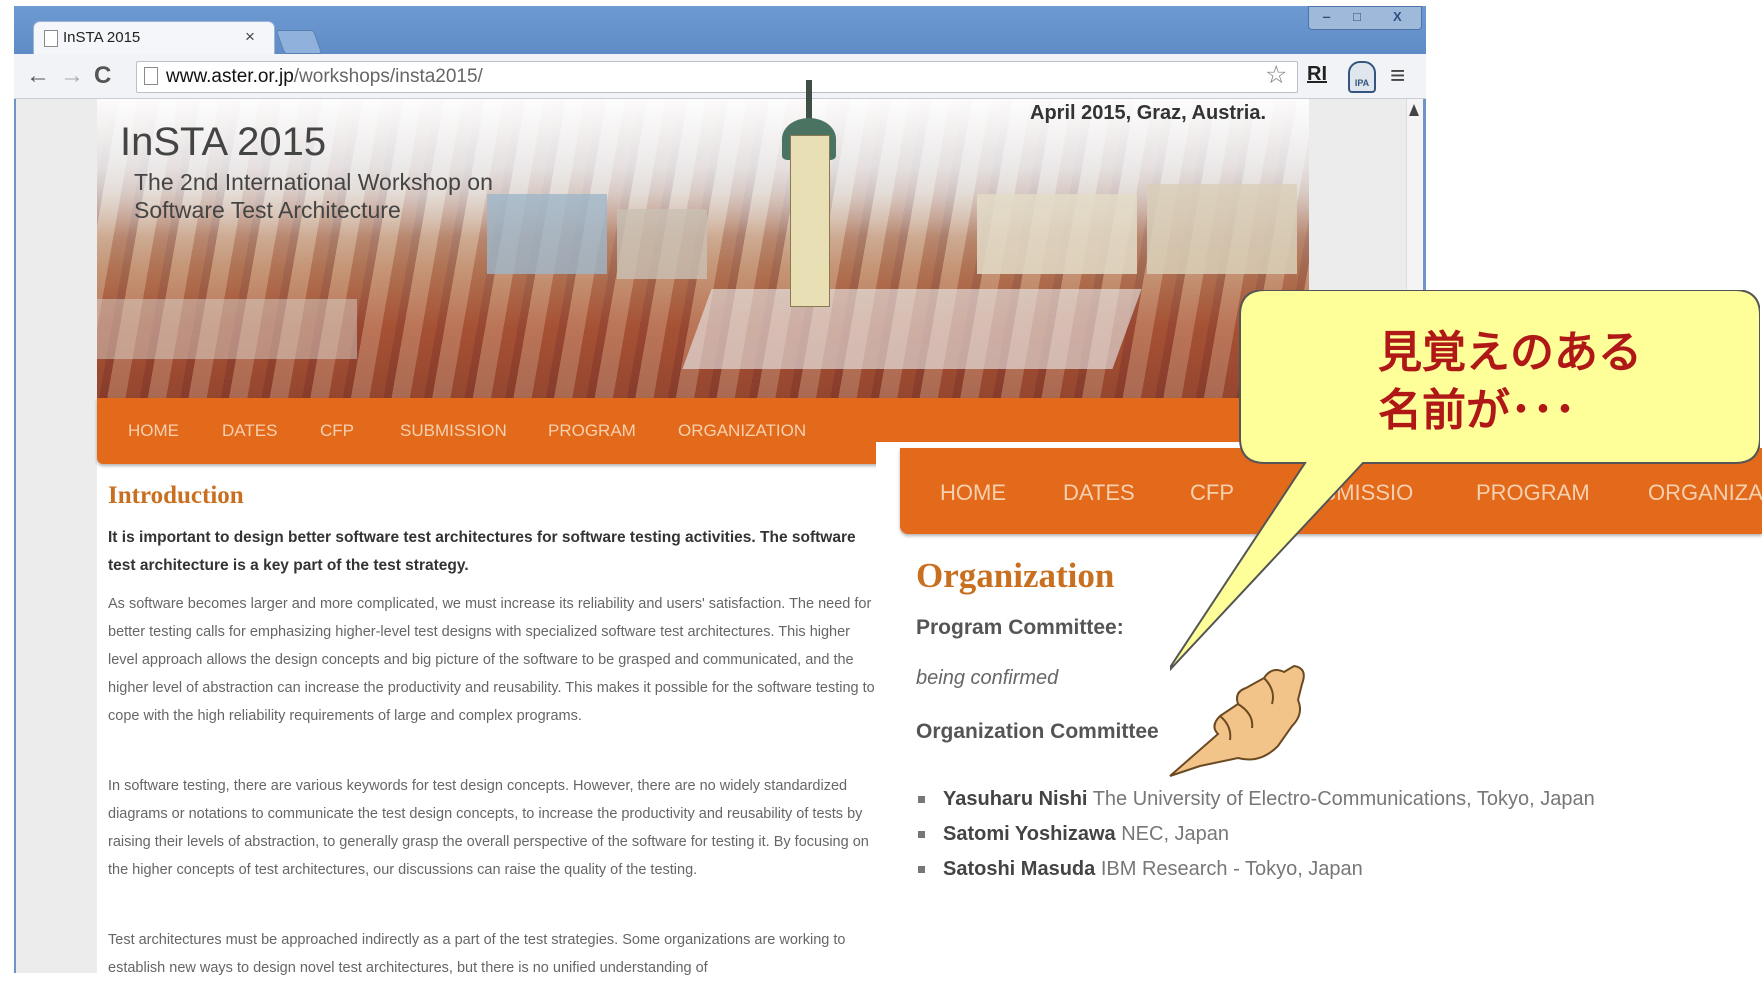 The width and height of the screenshot is (1762, 982). What do you see at coordinates (592, 431) in the screenshot?
I see `nav-program: PROGRAM` at bounding box center [592, 431].